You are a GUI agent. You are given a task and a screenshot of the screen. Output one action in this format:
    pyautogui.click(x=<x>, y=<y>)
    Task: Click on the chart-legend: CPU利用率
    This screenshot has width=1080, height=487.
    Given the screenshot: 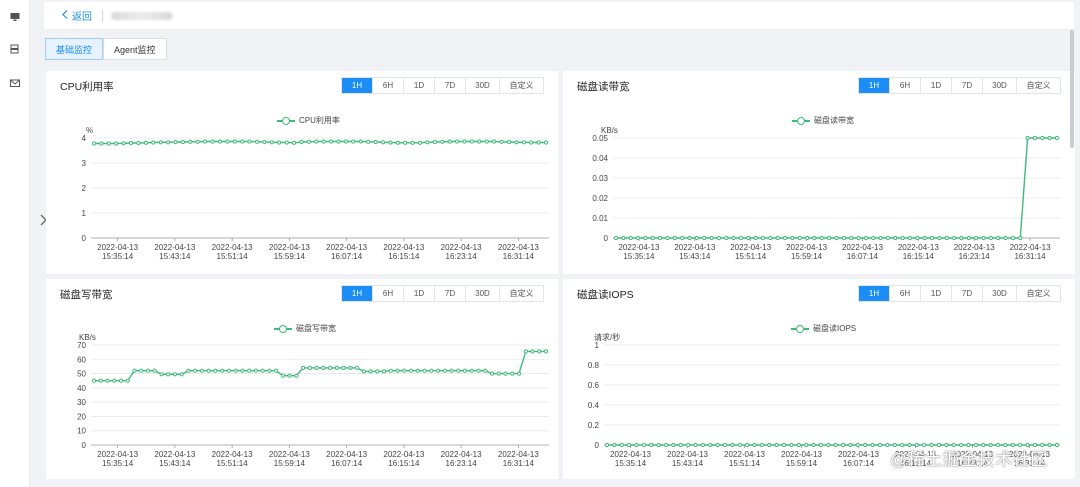 What is the action you would take?
    pyautogui.click(x=308, y=120)
    